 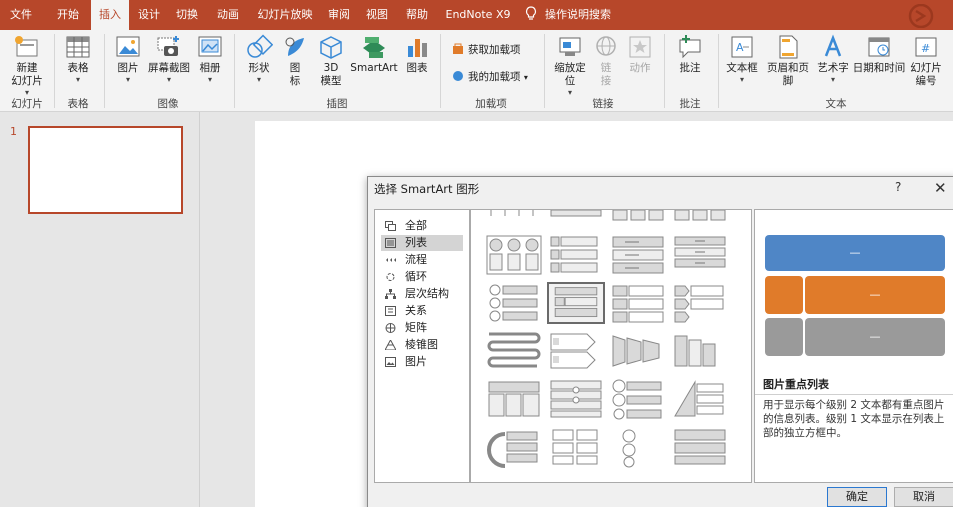 What do you see at coordinates (427, 293) in the screenshot?
I see `category-label: 层次结构` at bounding box center [427, 293].